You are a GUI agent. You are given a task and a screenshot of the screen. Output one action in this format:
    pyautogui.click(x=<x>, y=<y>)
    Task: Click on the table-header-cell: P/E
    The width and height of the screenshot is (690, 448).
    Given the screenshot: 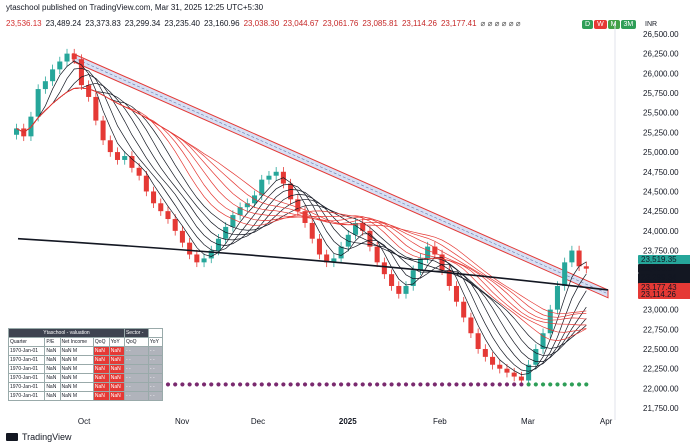 What is the action you would take?
    pyautogui.click(x=52, y=342)
    